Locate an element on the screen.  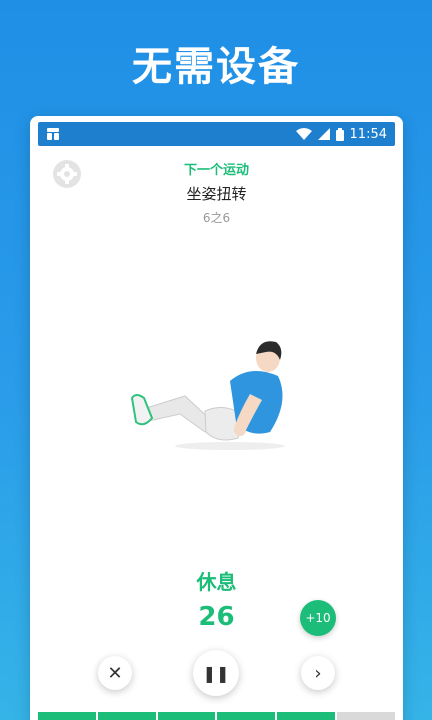
close-button: ✕ is located at coordinates (115, 673).